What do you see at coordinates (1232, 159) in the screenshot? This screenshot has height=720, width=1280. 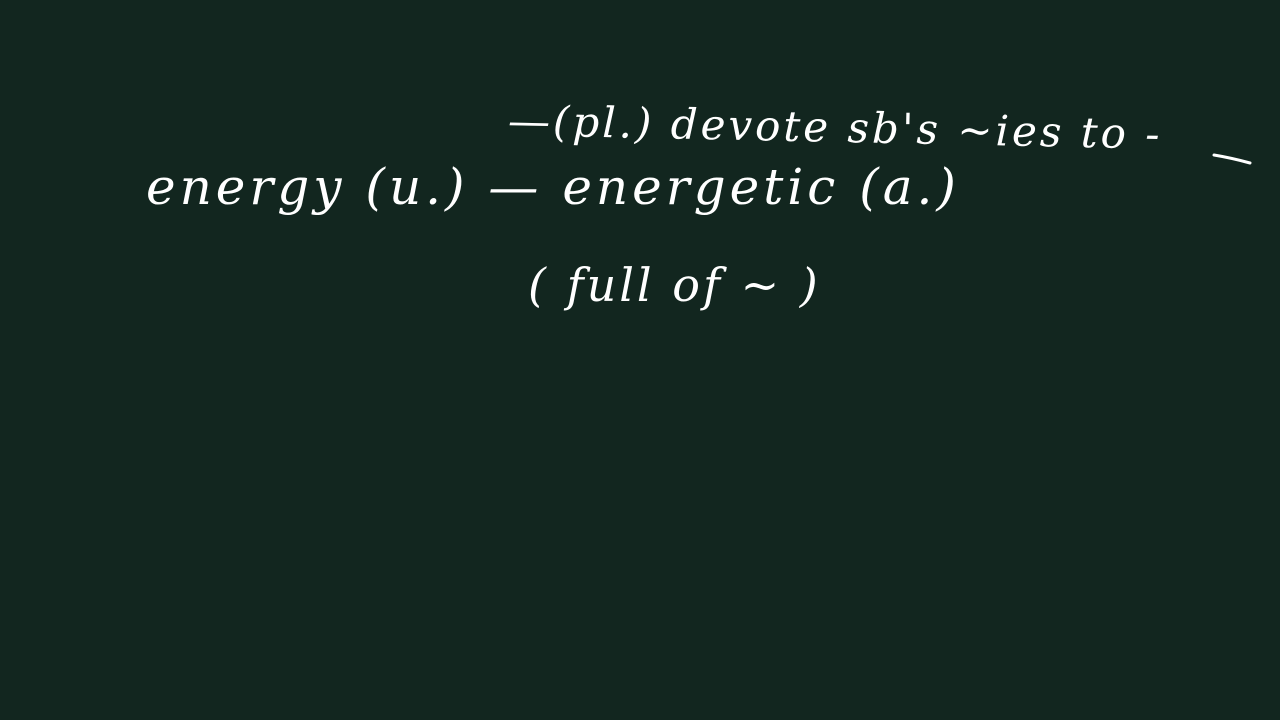 I see `handwritten-dash-stroke` at bounding box center [1232, 159].